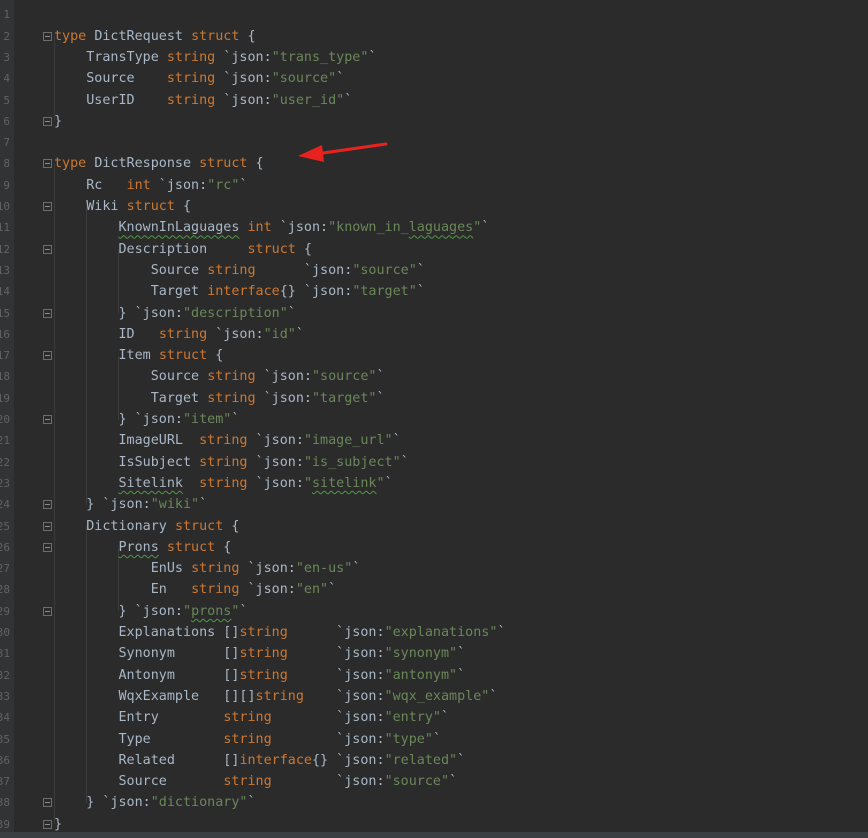  I want to click on arrow-head, so click(311, 153).